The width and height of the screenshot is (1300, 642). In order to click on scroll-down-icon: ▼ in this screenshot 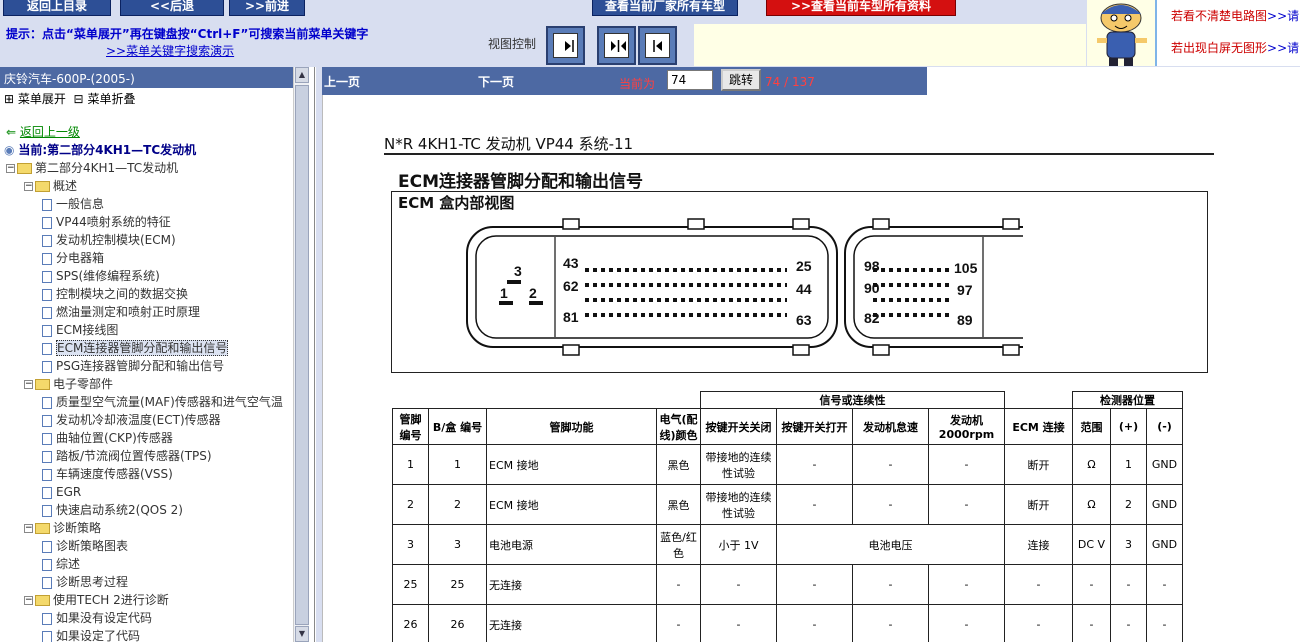, I will do `click(302, 634)`.